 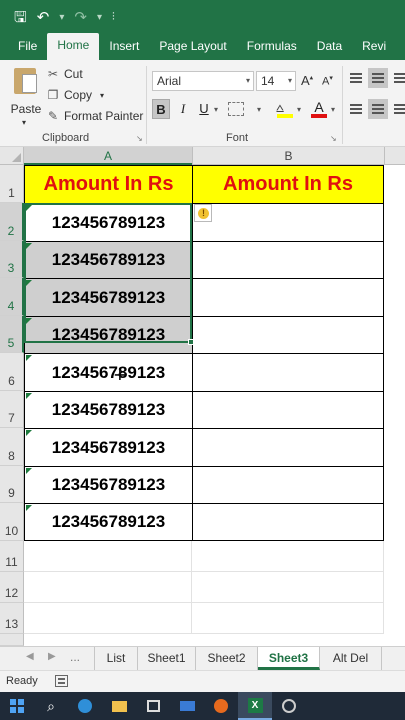 What do you see at coordinates (288, 222) in the screenshot?
I see `cell-b2` at bounding box center [288, 222].